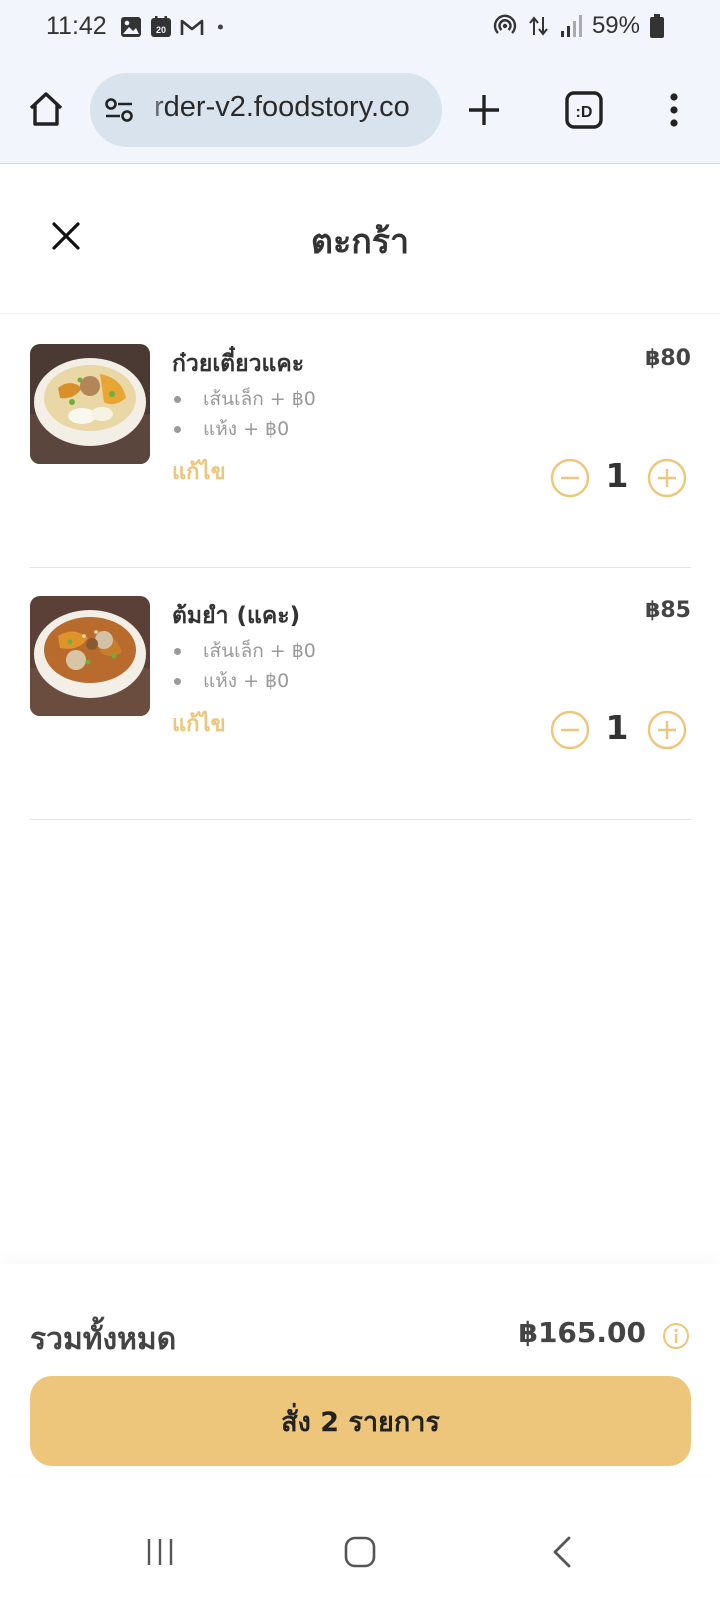  Describe the element at coordinates (668, 610) in the screenshot. I see `item-price: ฿85` at that location.